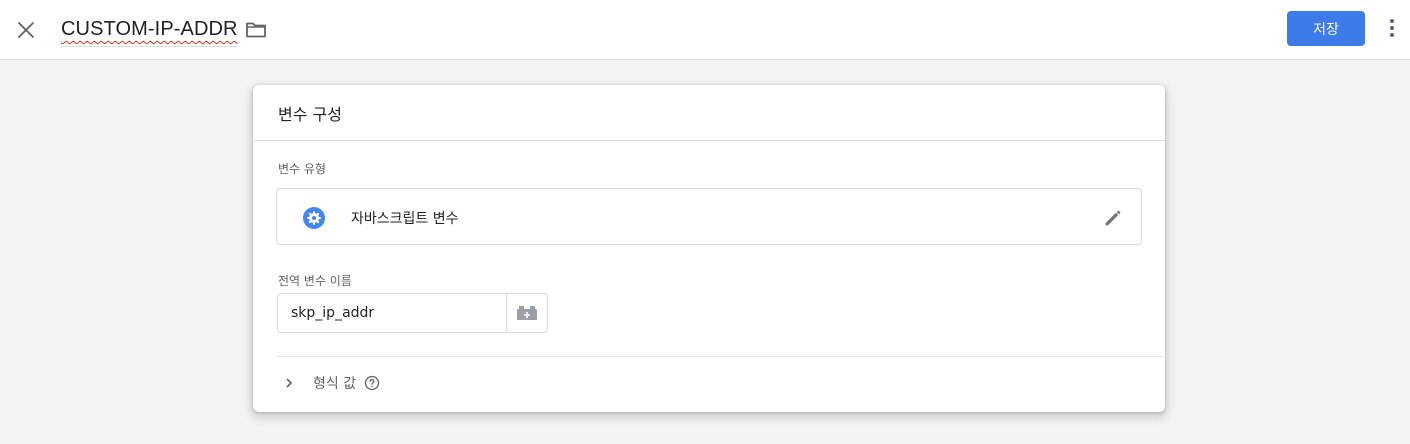 This screenshot has width=1410, height=444. What do you see at coordinates (1326, 28) in the screenshot?
I see `save-button: 저장` at bounding box center [1326, 28].